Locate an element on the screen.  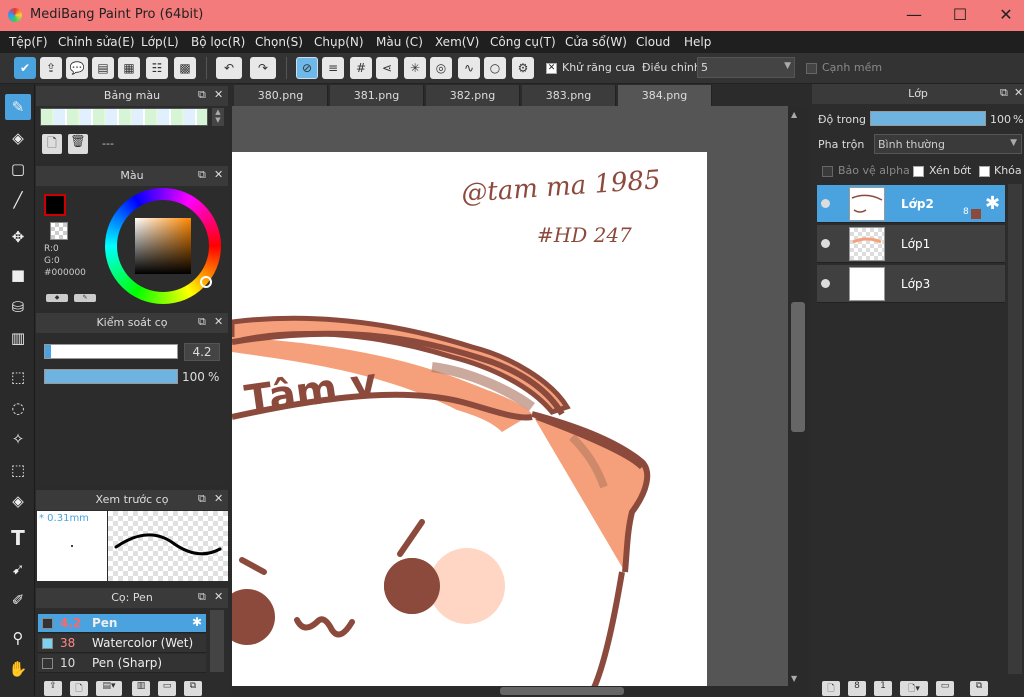
page-icon: ▦ is located at coordinates (129, 68).